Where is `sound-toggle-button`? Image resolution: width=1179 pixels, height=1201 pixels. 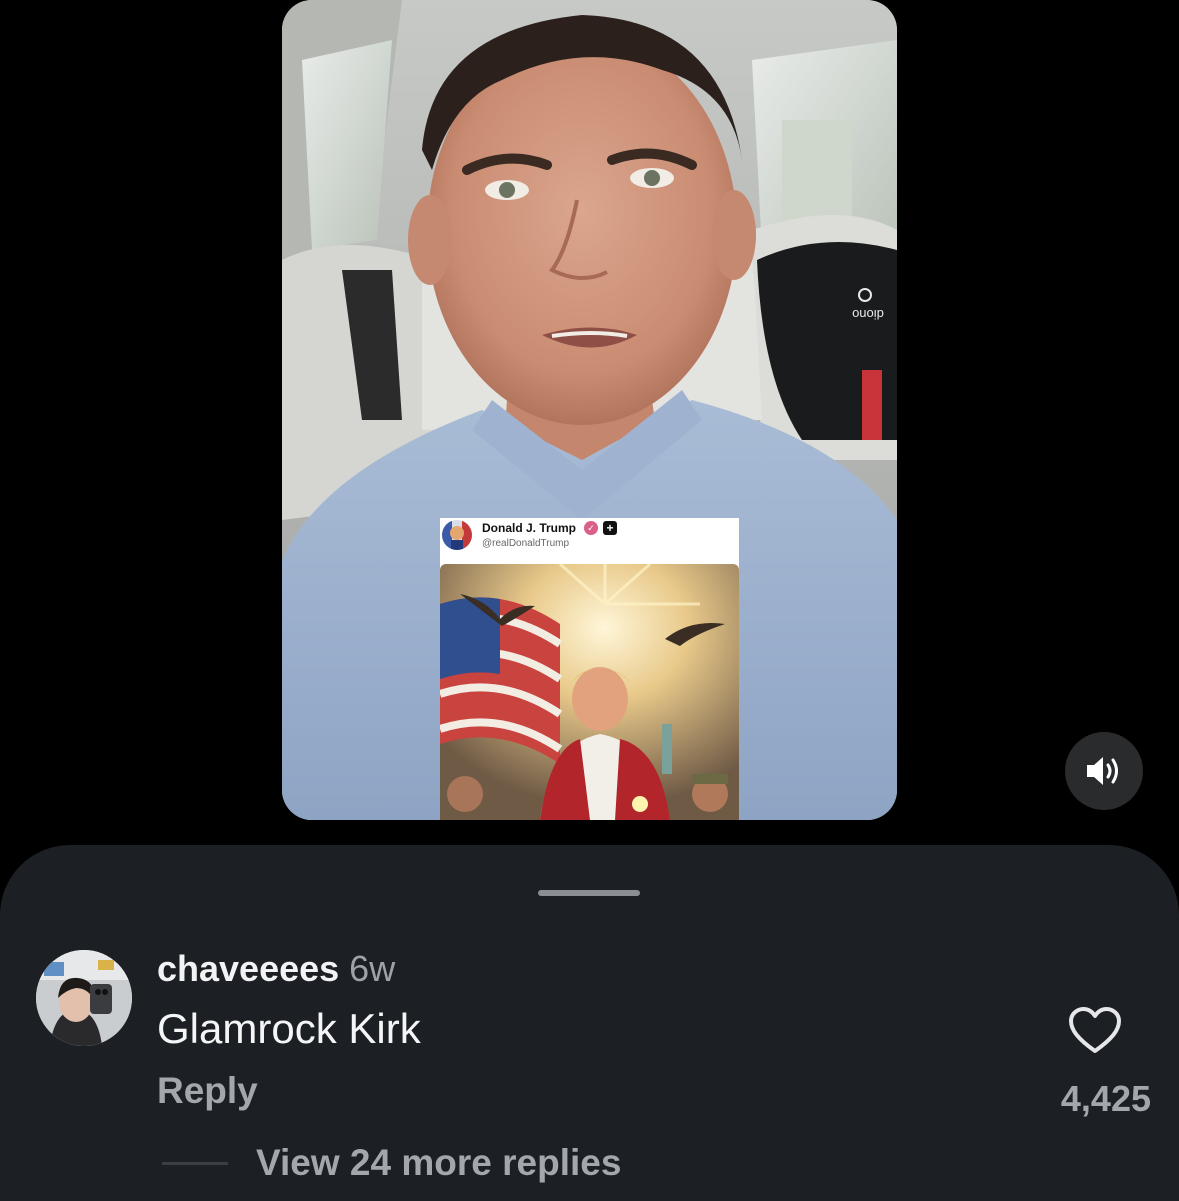 sound-toggle-button is located at coordinates (1104, 771).